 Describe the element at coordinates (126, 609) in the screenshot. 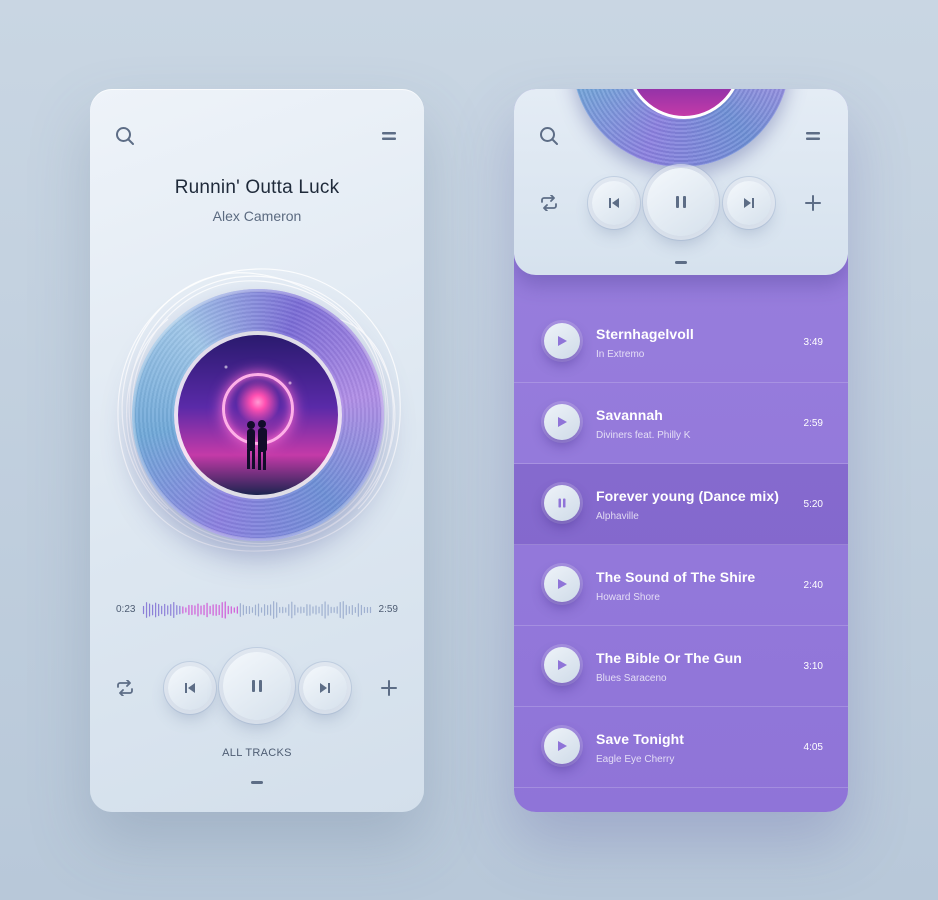

I see `elapsed-time: 0:23` at that location.